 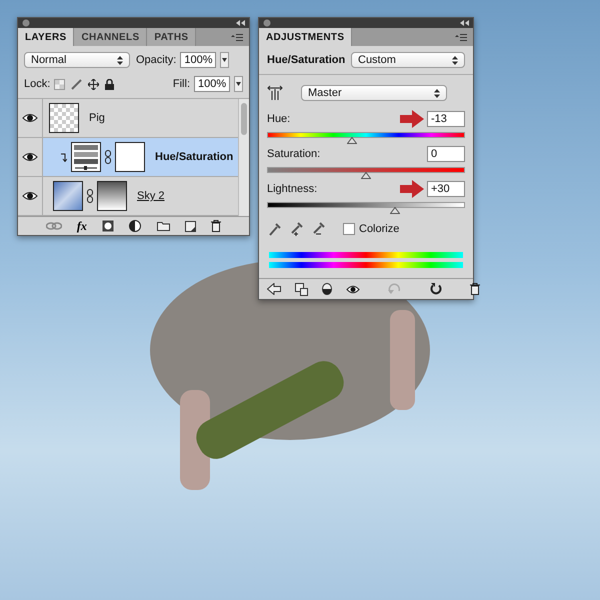 What do you see at coordinates (181, 84) in the screenshot?
I see `fill-label: Fill:` at bounding box center [181, 84].